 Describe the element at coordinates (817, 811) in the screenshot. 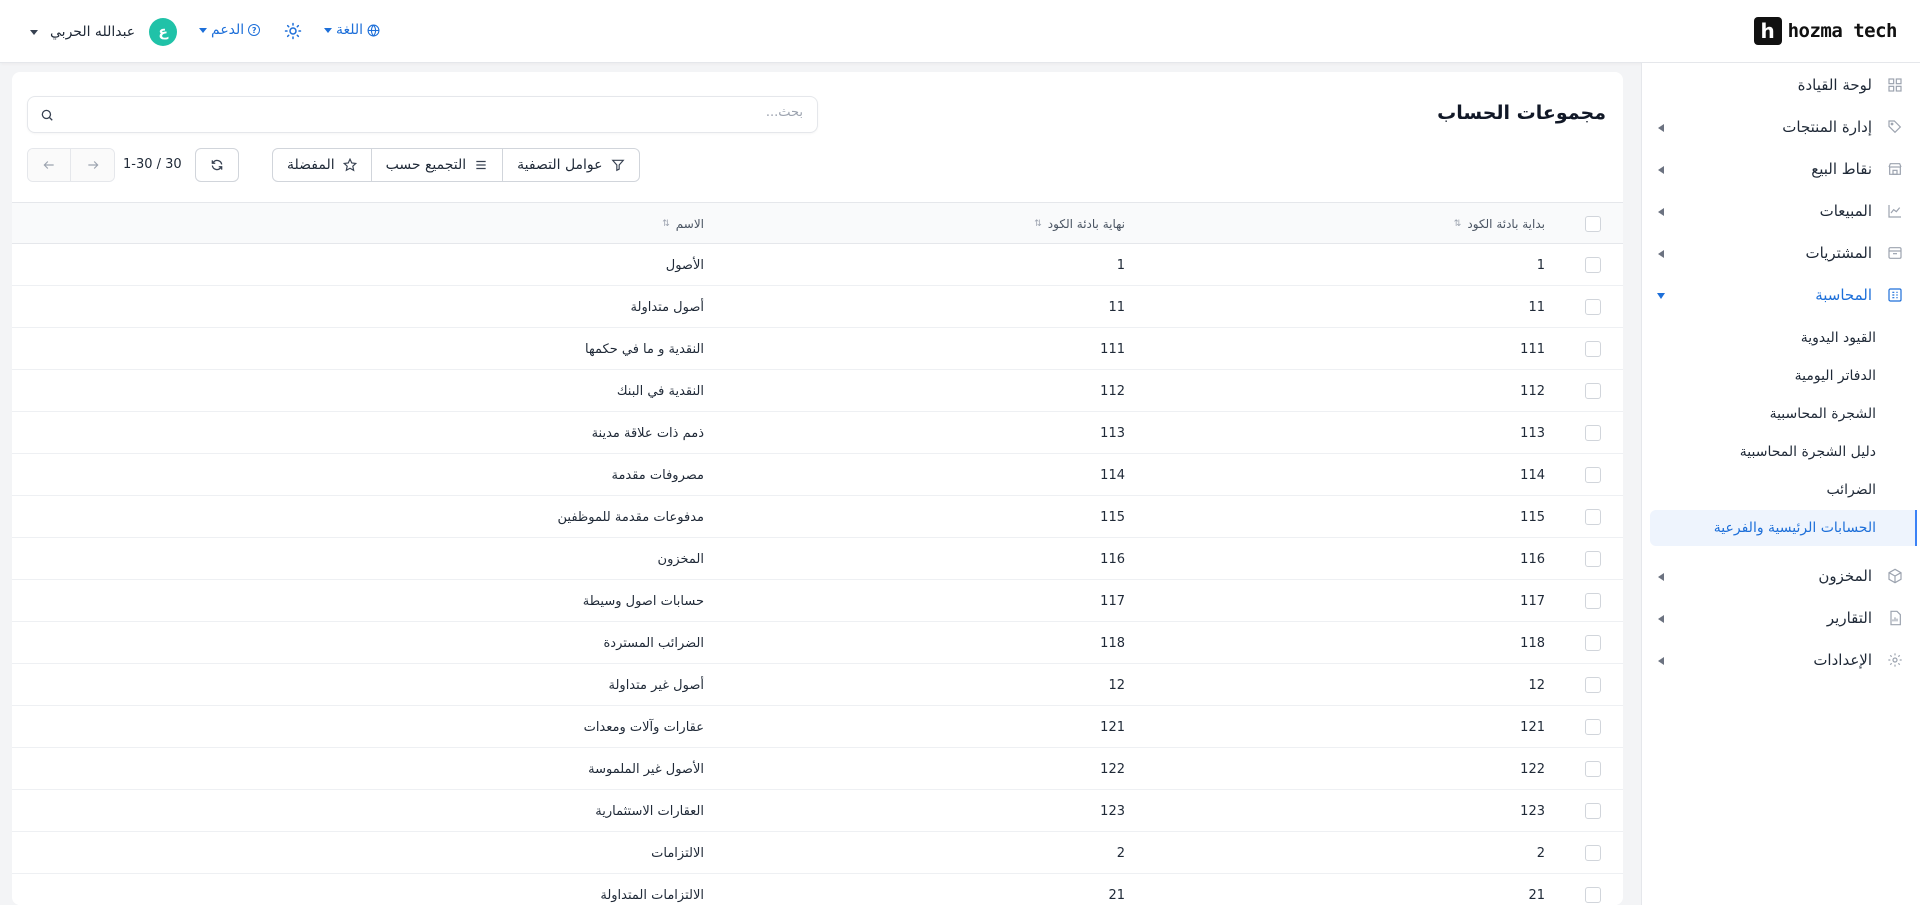

I see `table-row: 123 123 العقارات الاستثمارية` at that location.